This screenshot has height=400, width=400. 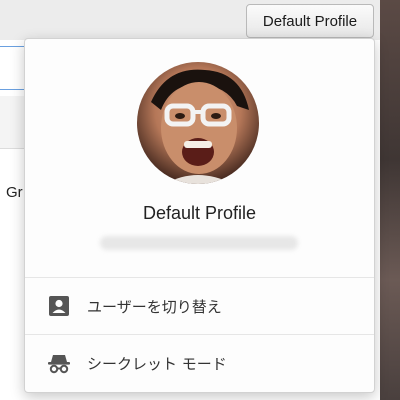 What do you see at coordinates (14, 192) in the screenshot?
I see `page-text-snippet: Gr` at bounding box center [14, 192].